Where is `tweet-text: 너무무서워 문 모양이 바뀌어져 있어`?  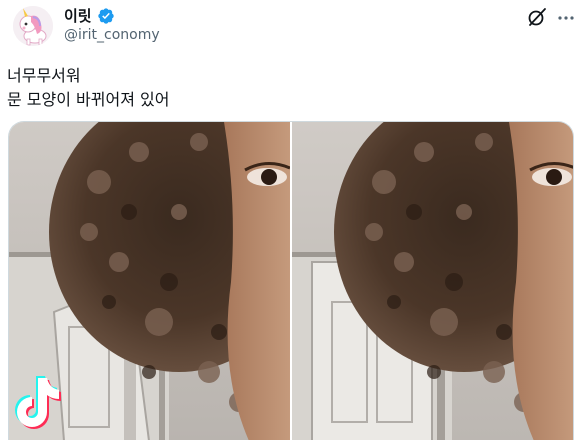 tweet-text: 너무무서워 문 모양이 바뀌어져 있어 is located at coordinates (88, 88).